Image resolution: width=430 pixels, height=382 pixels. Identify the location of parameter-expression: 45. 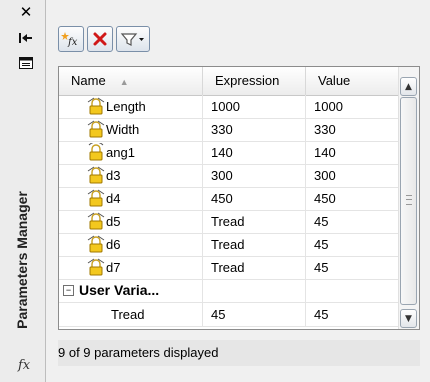
(254, 314).